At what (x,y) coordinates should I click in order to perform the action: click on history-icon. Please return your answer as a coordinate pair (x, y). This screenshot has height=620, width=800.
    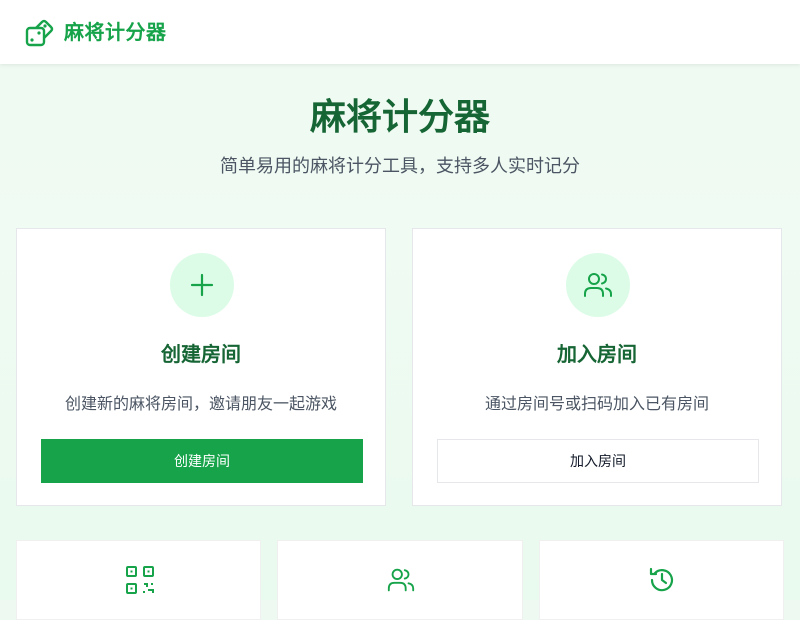
    Looking at the image, I should click on (661, 579).